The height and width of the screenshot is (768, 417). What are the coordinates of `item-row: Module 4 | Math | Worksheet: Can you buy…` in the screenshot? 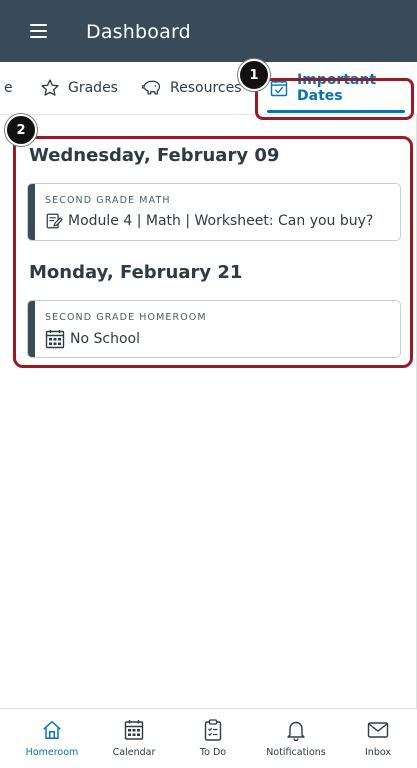 It's located at (209, 221).